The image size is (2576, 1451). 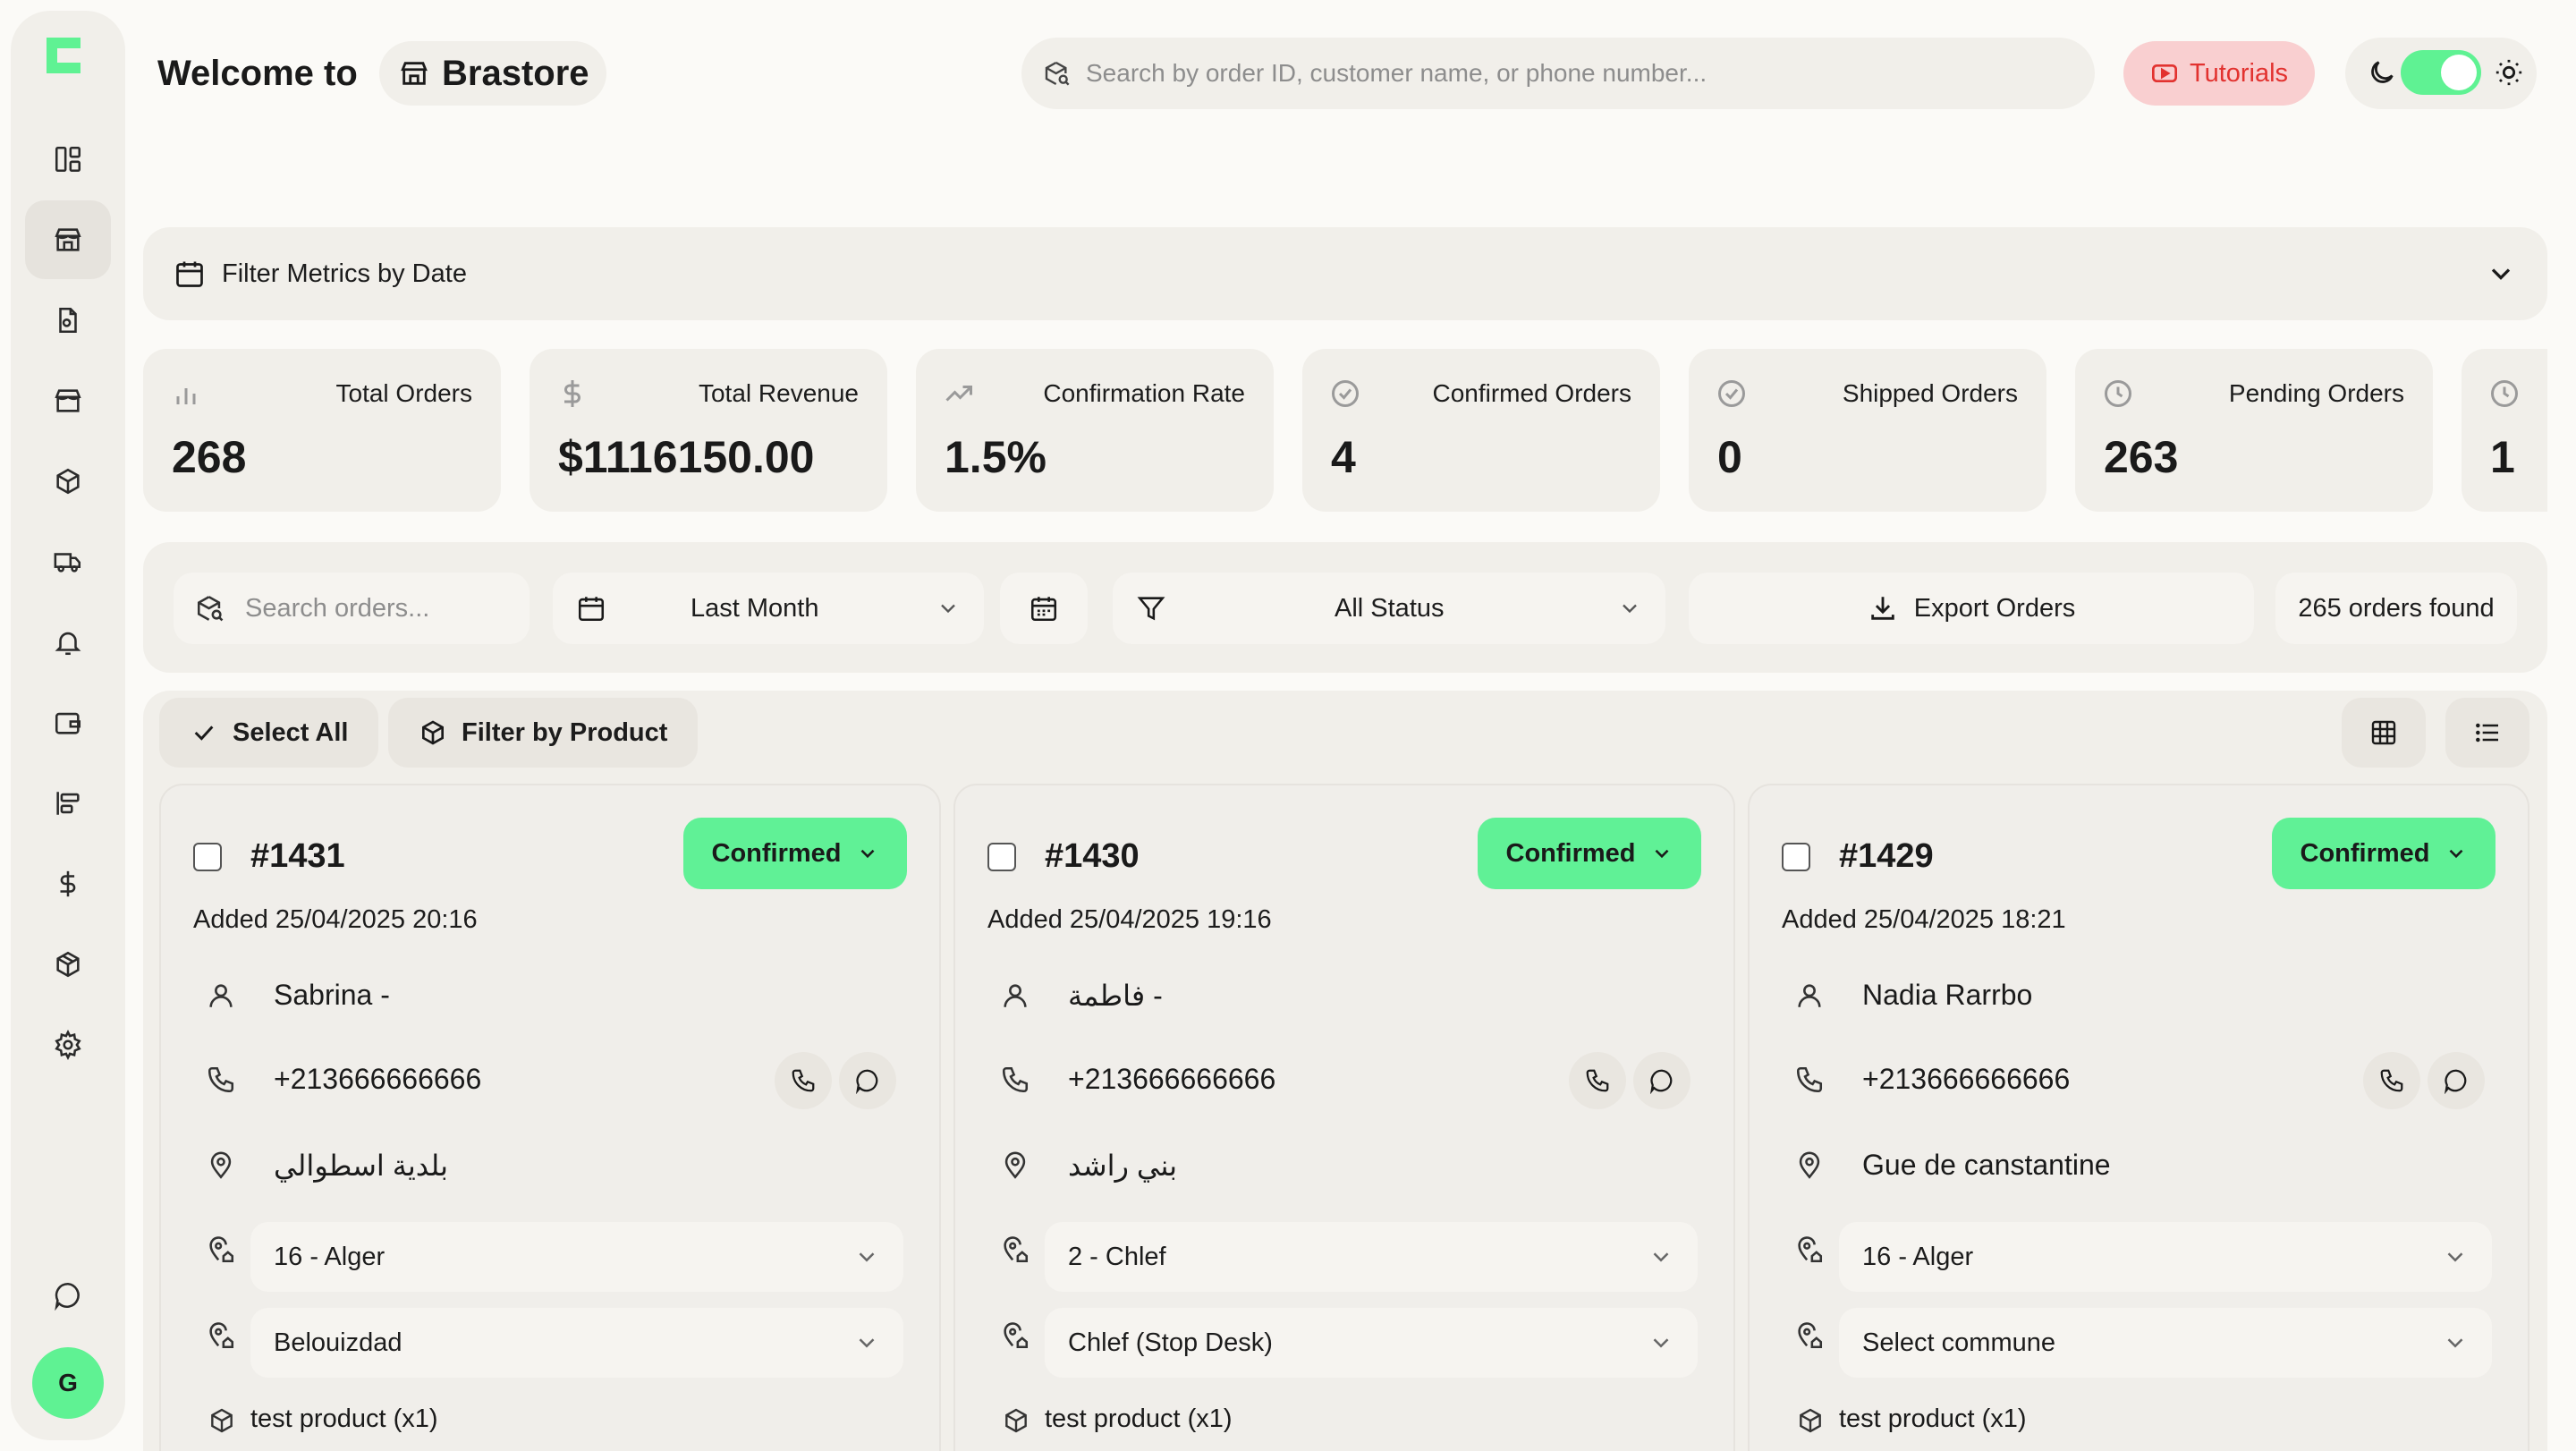 I want to click on nav-products, so click(x=68, y=481).